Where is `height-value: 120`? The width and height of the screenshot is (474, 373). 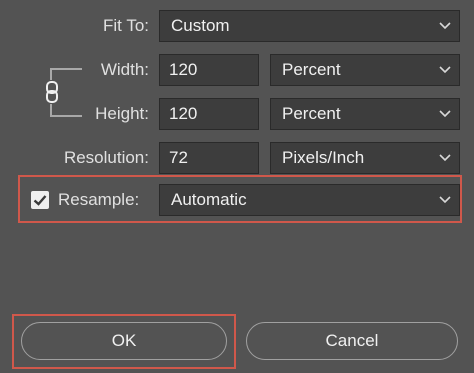 height-value: 120 is located at coordinates (183, 113).